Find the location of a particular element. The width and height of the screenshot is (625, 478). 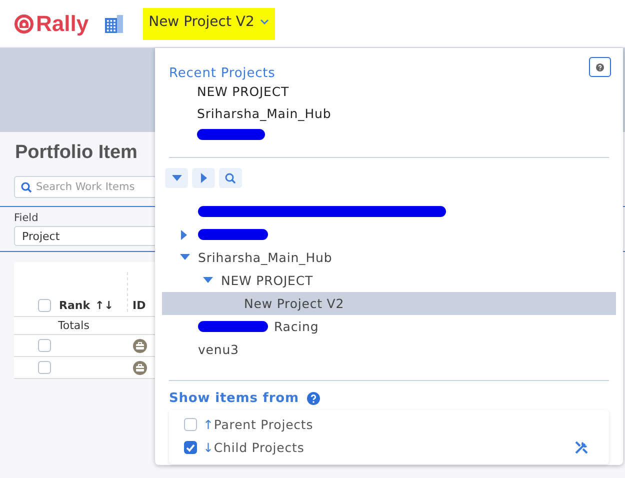

recent-project: Sriharsha_Main_Hub is located at coordinates (264, 113).